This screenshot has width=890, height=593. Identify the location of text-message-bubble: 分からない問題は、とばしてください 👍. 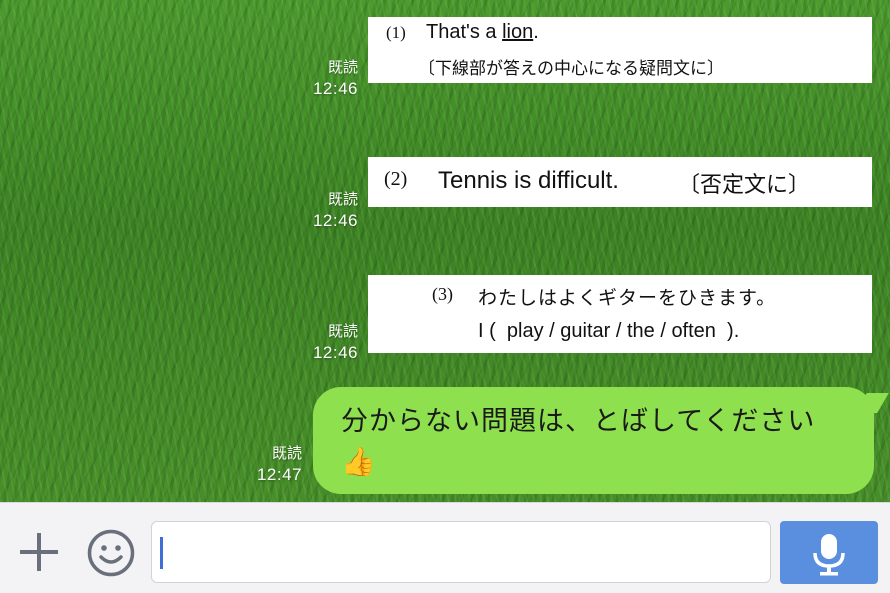
(601, 440).